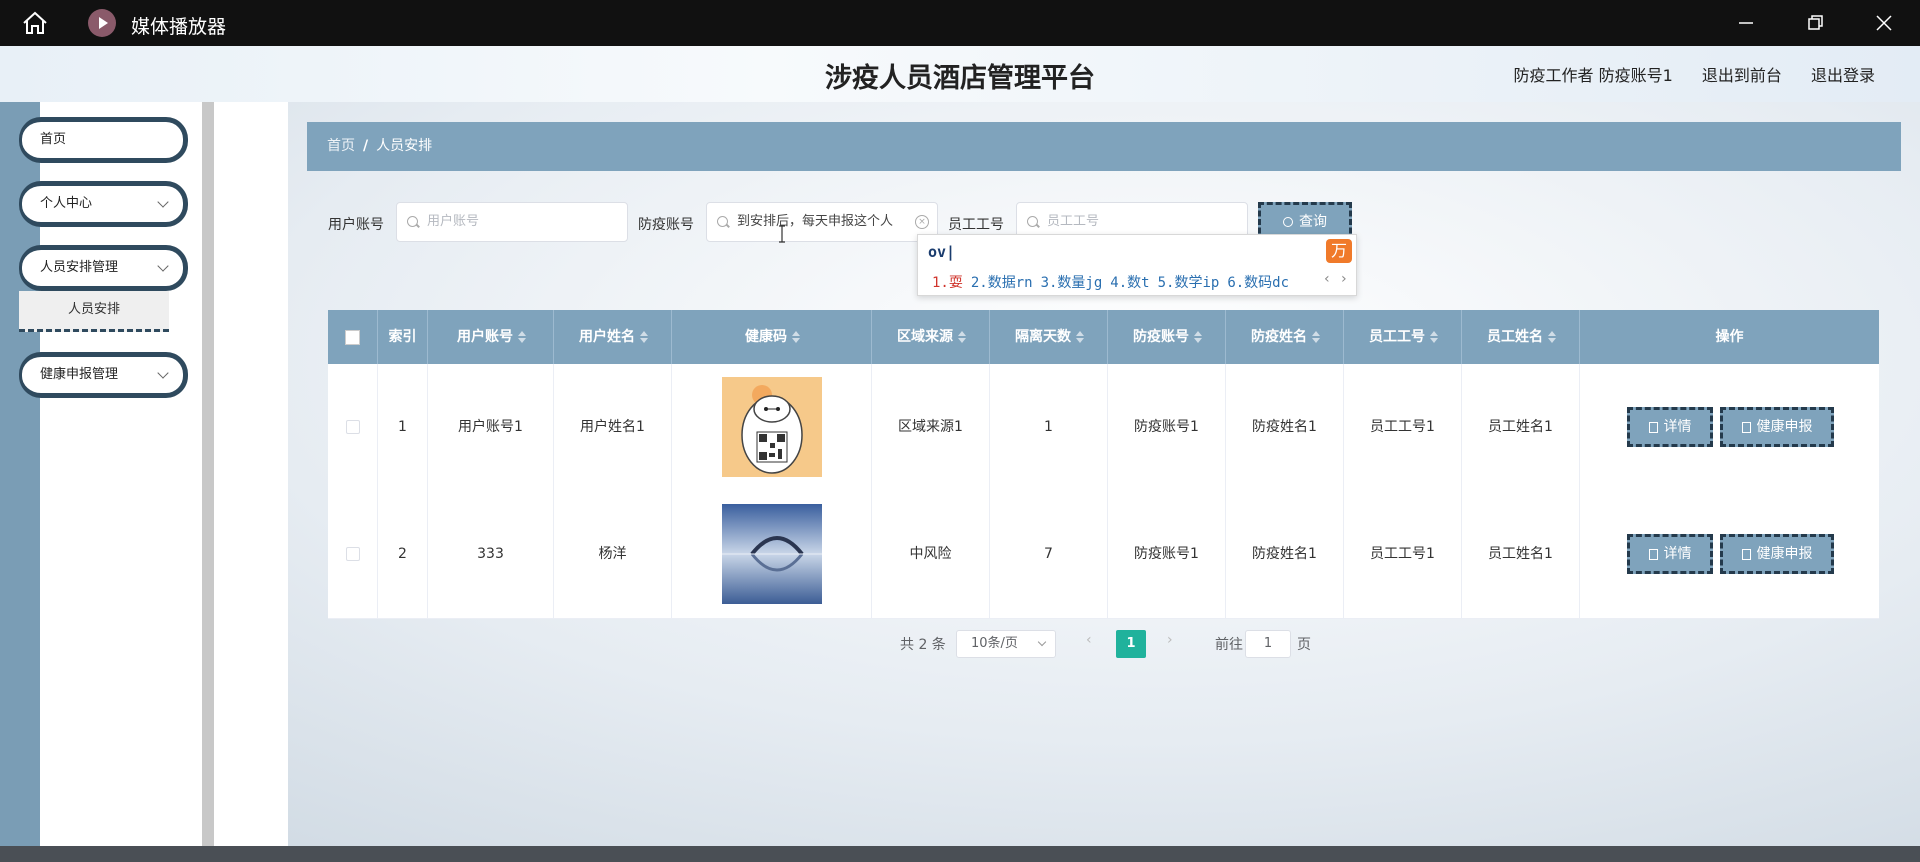 The height and width of the screenshot is (862, 1920). Describe the element at coordinates (341, 146) in the screenshot. I see `breadcrumb-home: 首页` at that location.